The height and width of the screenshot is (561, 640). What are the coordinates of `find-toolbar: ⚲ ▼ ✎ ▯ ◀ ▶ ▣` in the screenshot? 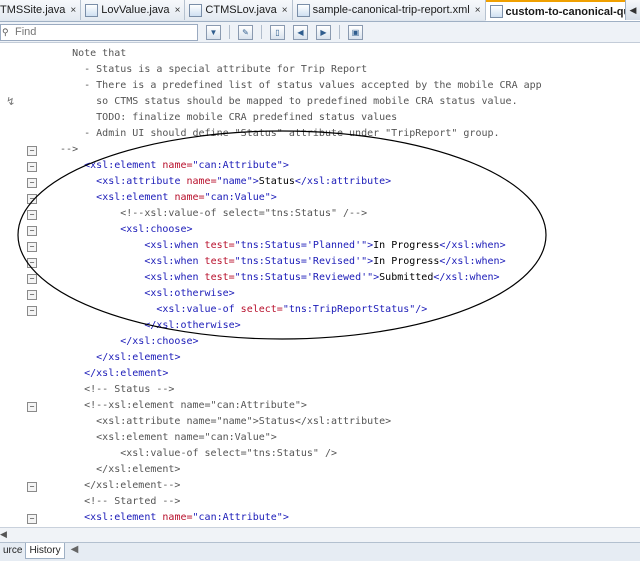 It's located at (320, 32).